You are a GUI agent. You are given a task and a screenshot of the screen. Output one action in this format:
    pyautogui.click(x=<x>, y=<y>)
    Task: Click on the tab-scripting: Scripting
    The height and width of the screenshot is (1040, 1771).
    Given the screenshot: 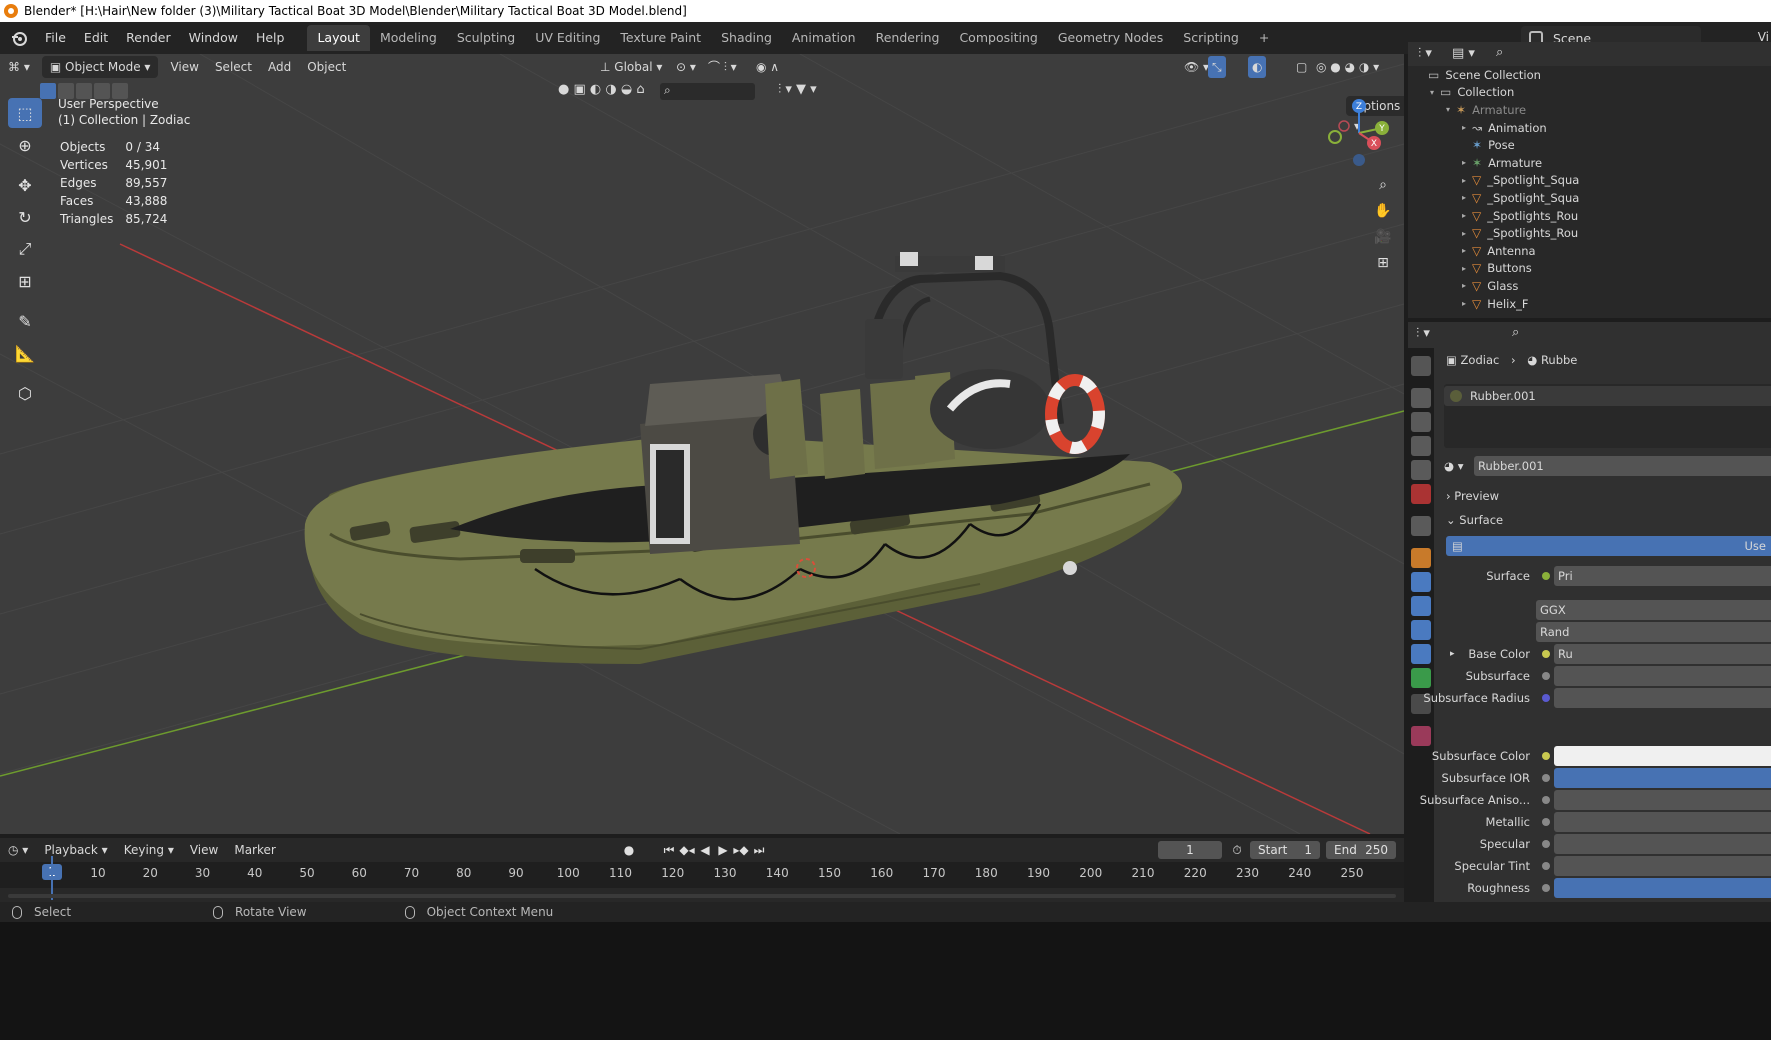 What is the action you would take?
    pyautogui.click(x=1211, y=38)
    